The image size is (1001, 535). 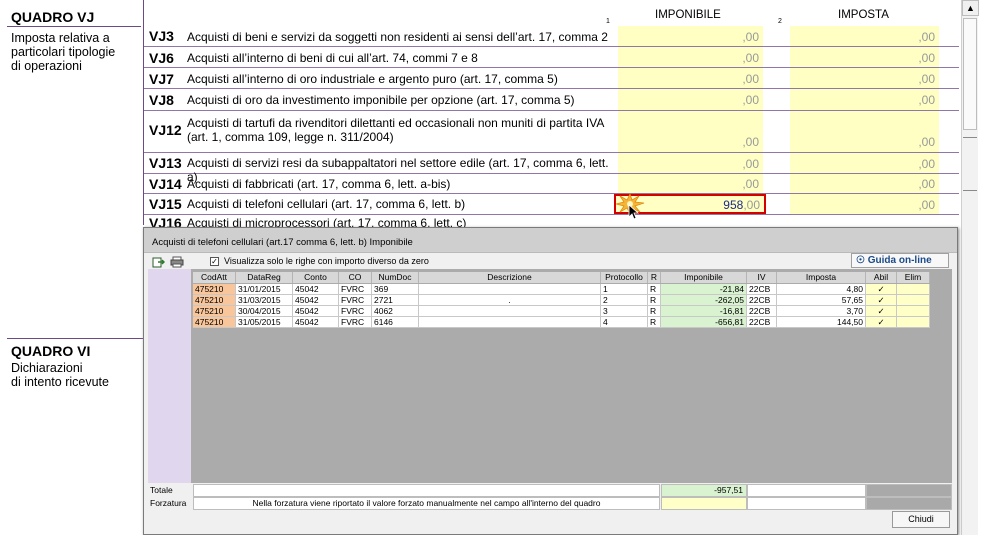 What do you see at coordinates (161, 36) in the screenshot?
I see `row-code: VJ3` at bounding box center [161, 36].